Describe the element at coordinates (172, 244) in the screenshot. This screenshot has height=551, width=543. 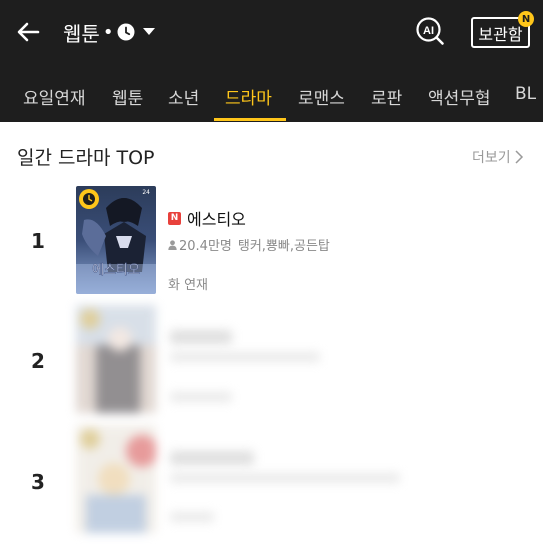
I see `person-icon` at that location.